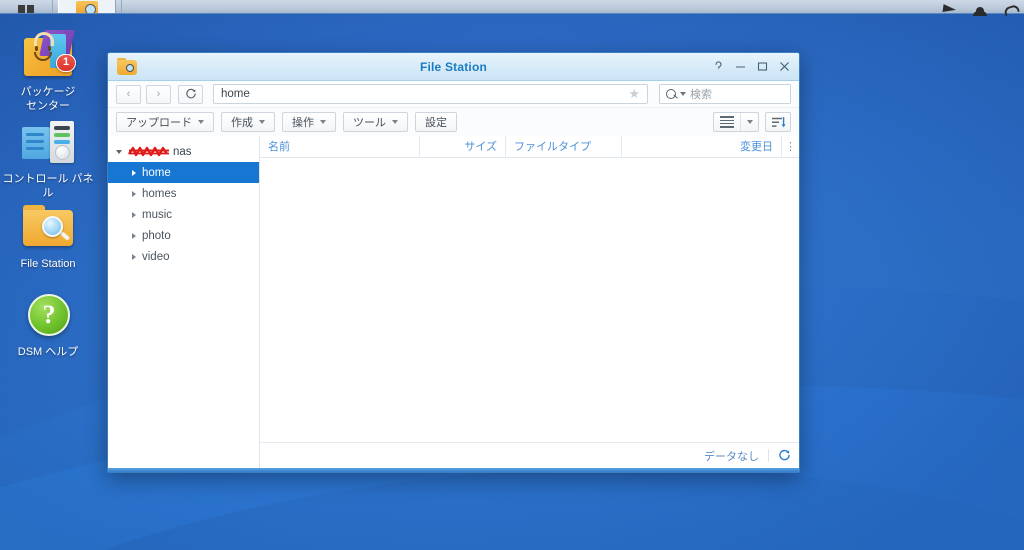 This screenshot has height=550, width=1024. Describe the element at coordinates (183, 172) in the screenshot. I see `sidebar-item-home: home` at that location.